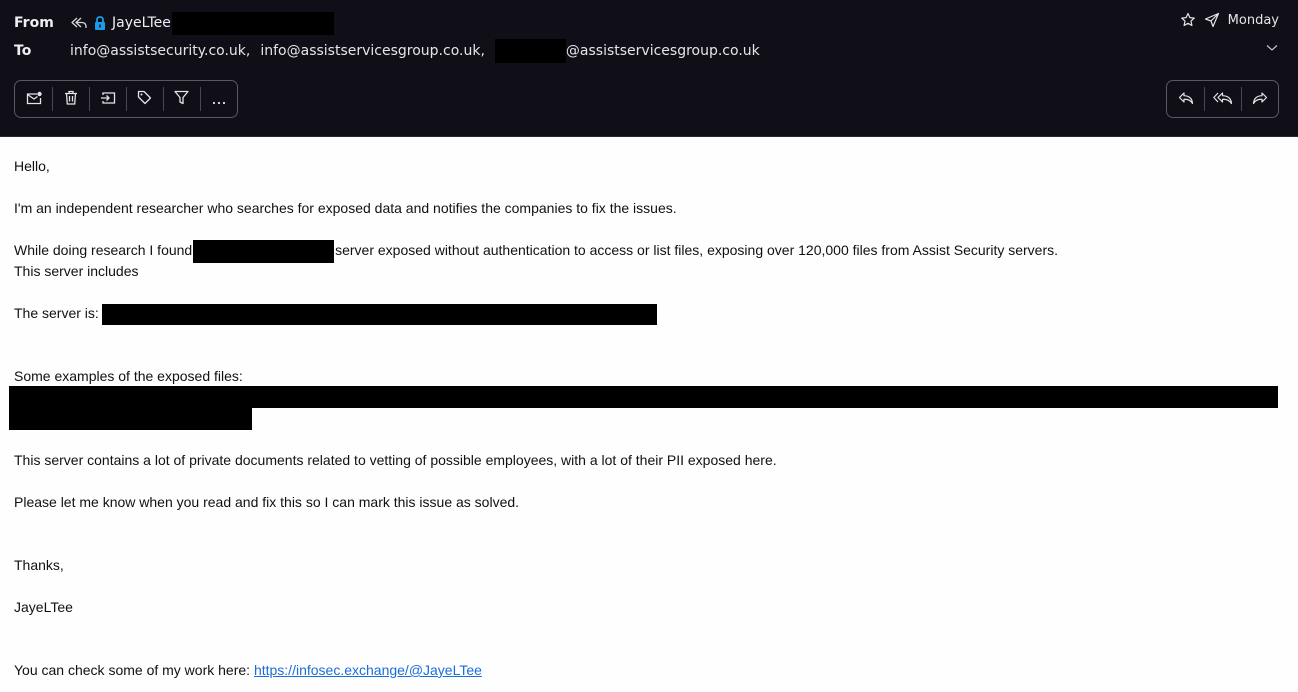 Image resolution: width=1298 pixels, height=692 pixels. Describe the element at coordinates (160, 51) in the screenshot. I see `recipient: info@assistsecurity.co.uk,` at that location.